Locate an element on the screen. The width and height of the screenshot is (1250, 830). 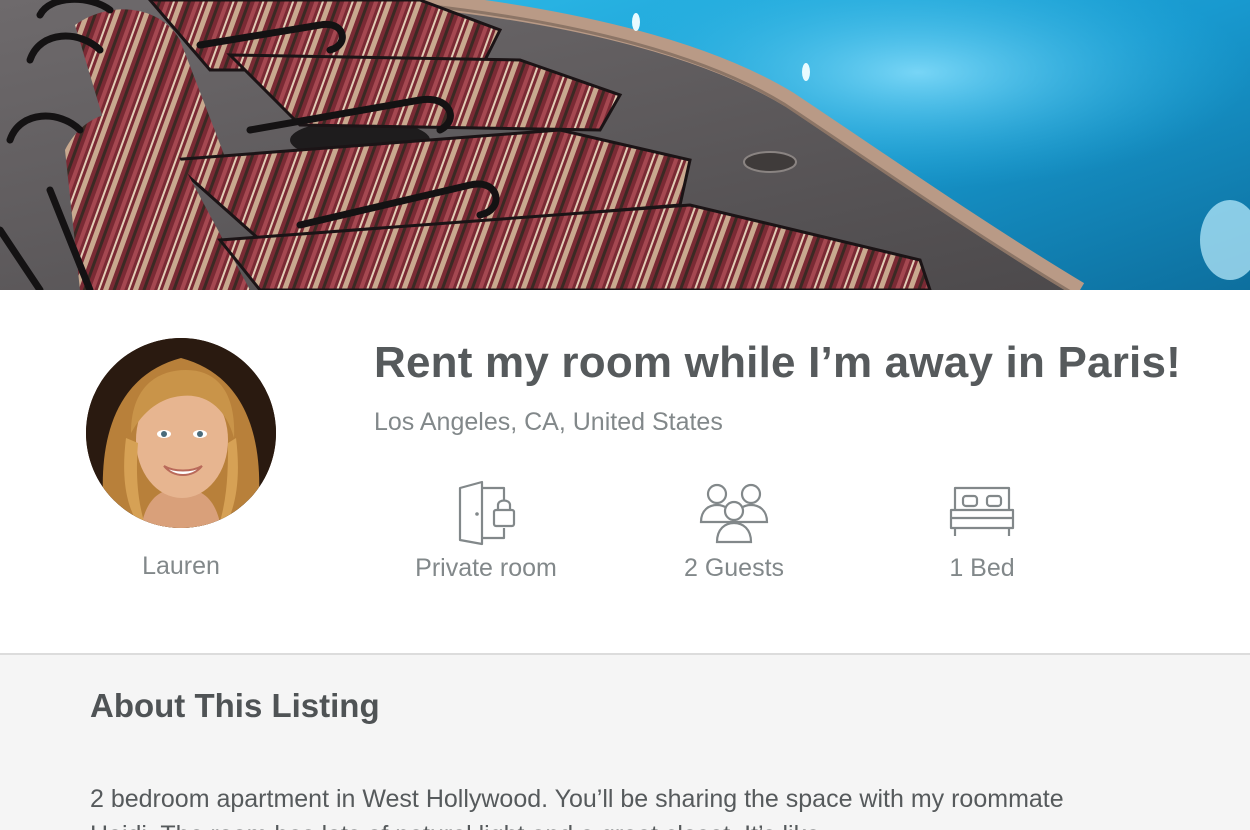
host-name: Lauren is located at coordinates (181, 566).